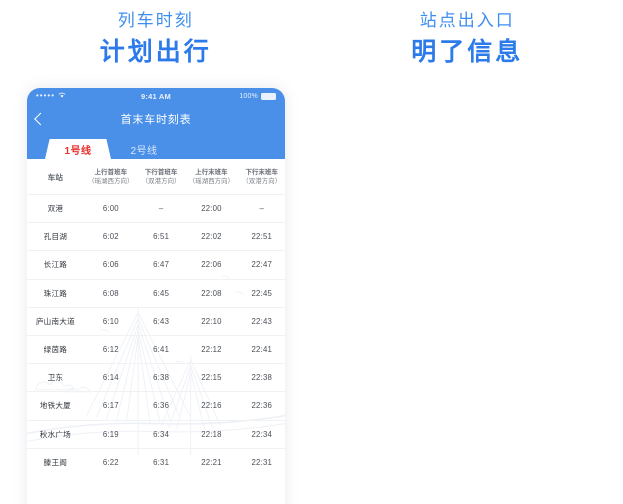  Describe the element at coordinates (211, 265) in the screenshot. I see `cell-time: 22:06` at that location.